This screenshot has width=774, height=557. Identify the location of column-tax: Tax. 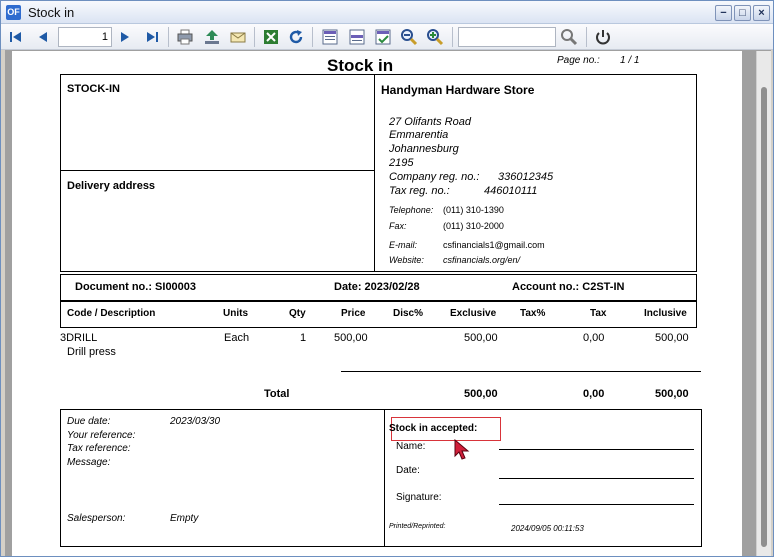
(598, 313).